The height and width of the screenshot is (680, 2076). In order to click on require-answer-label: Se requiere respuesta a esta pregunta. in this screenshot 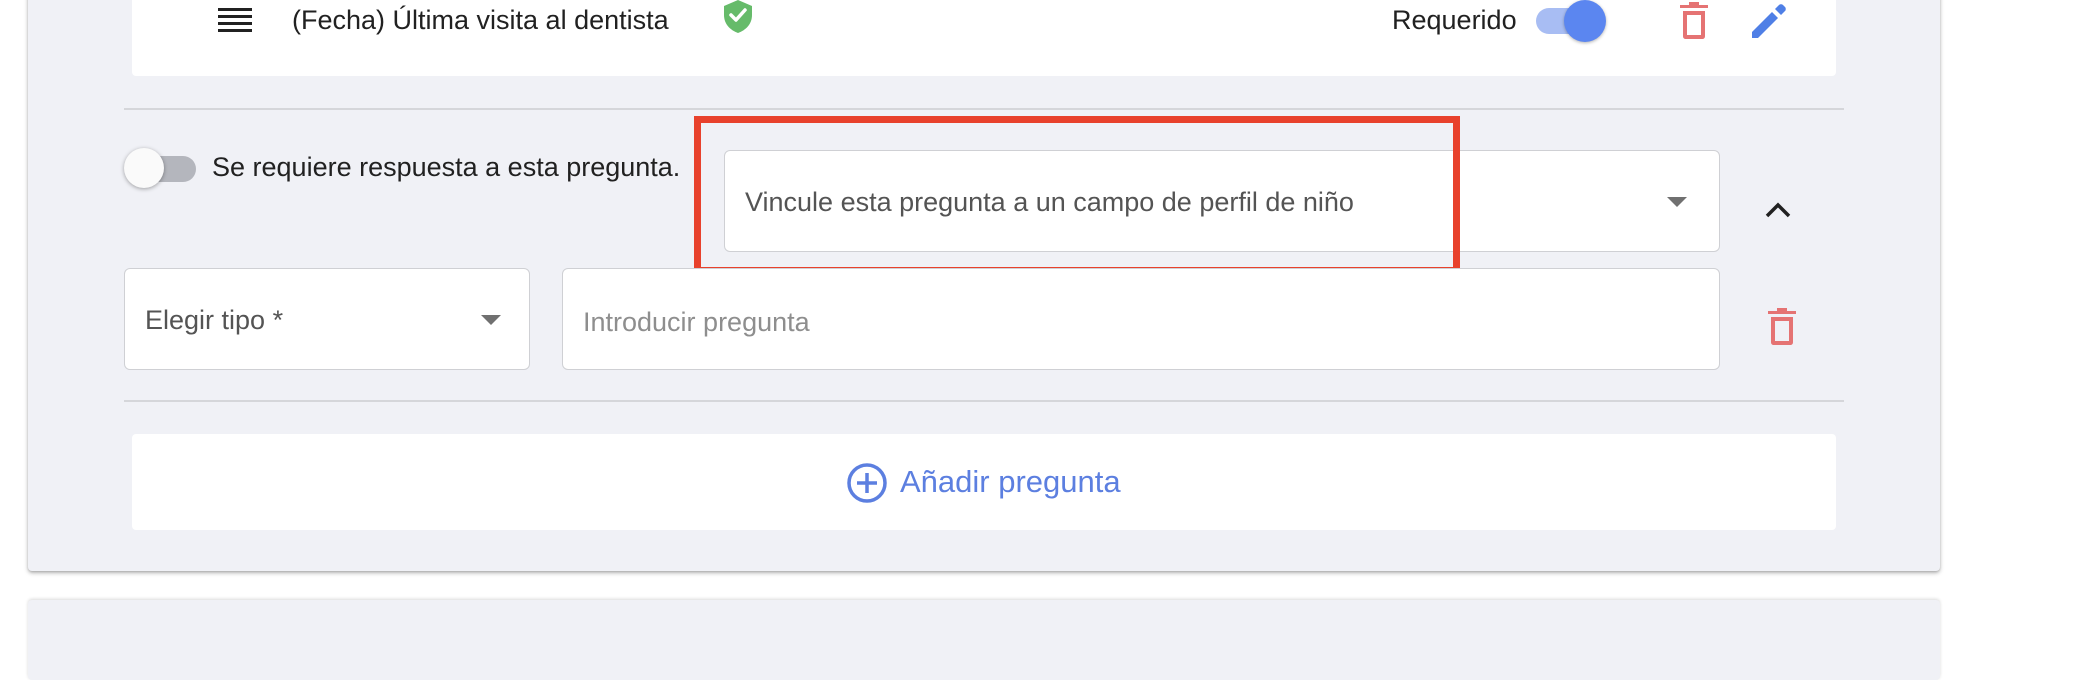, I will do `click(446, 167)`.